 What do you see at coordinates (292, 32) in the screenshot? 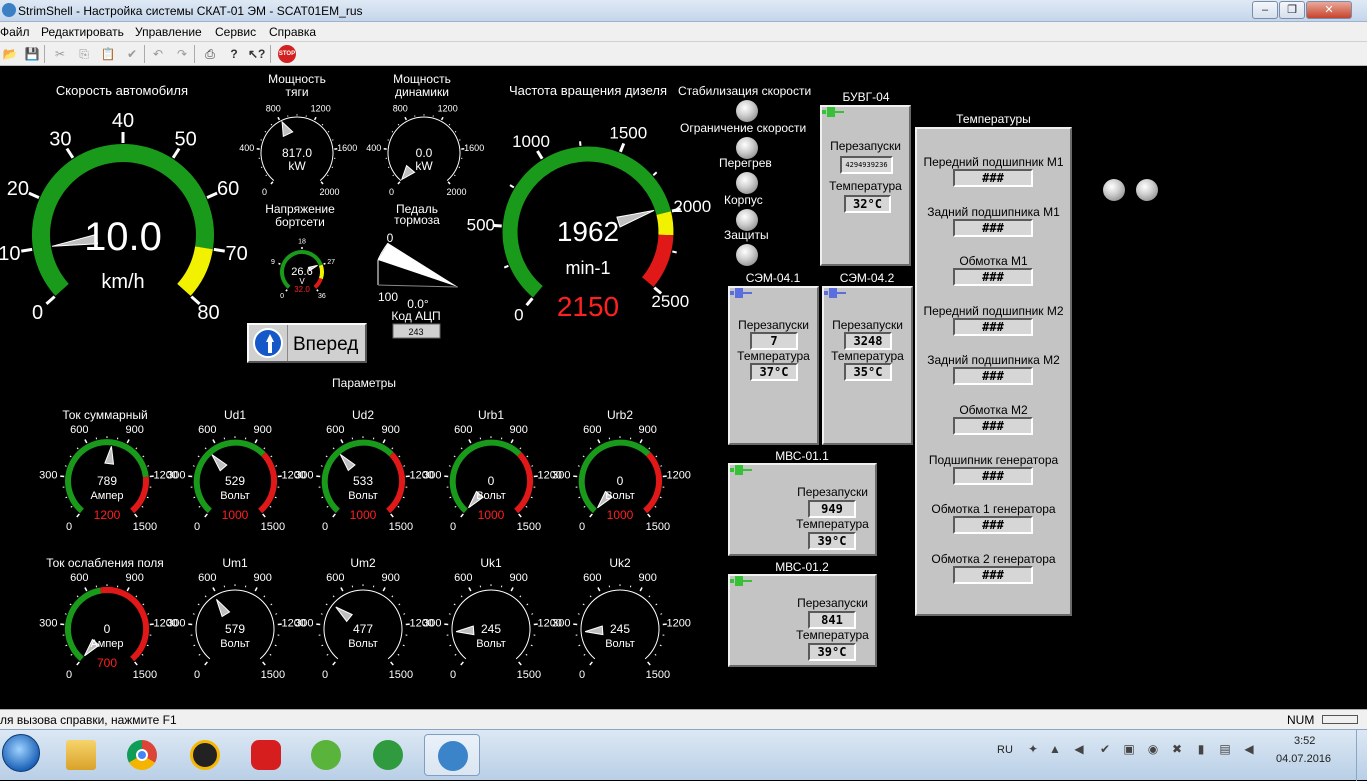
I see `menu-help: Справка` at bounding box center [292, 32].